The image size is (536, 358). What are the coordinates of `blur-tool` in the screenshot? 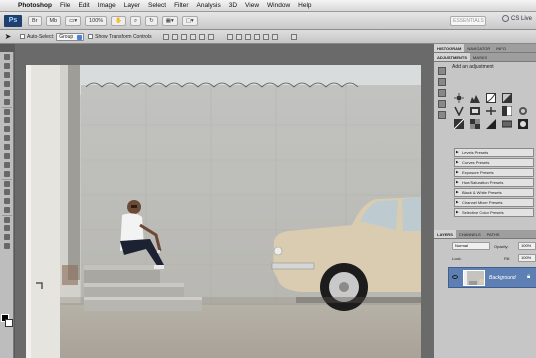 It's located at (7, 165).